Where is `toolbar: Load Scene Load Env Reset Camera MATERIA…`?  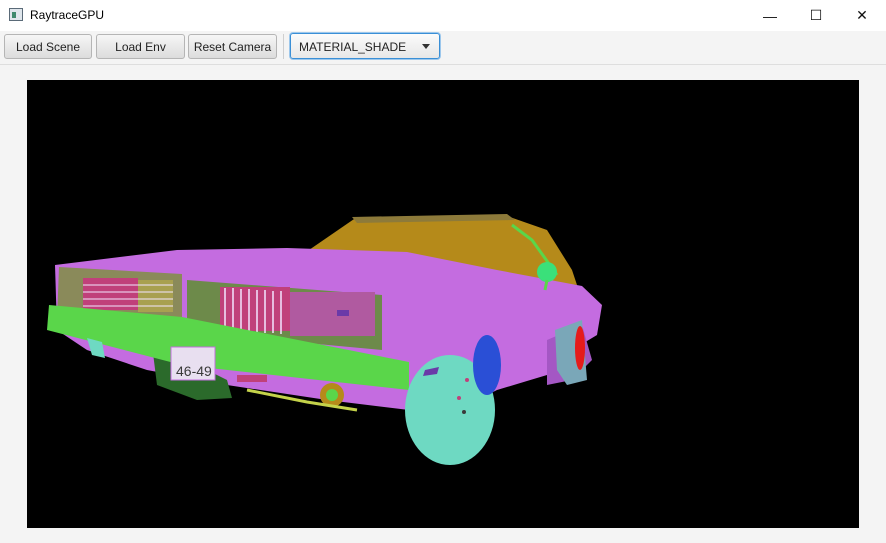 toolbar: Load Scene Load Env Reset Camera MATERIA… is located at coordinates (443, 48).